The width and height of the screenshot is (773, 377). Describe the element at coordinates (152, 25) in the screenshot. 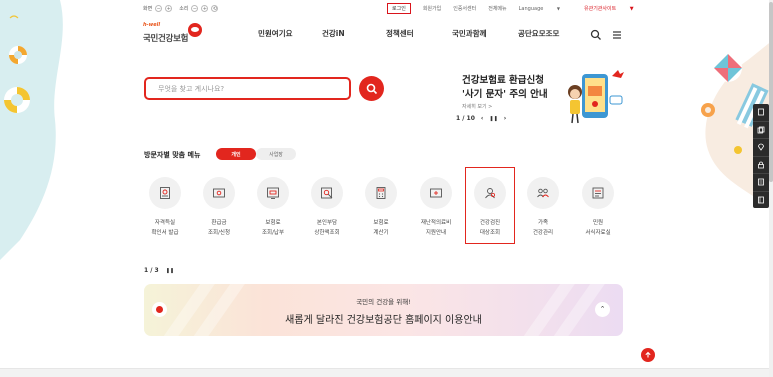

I see `logo-tagline: h-well` at that location.